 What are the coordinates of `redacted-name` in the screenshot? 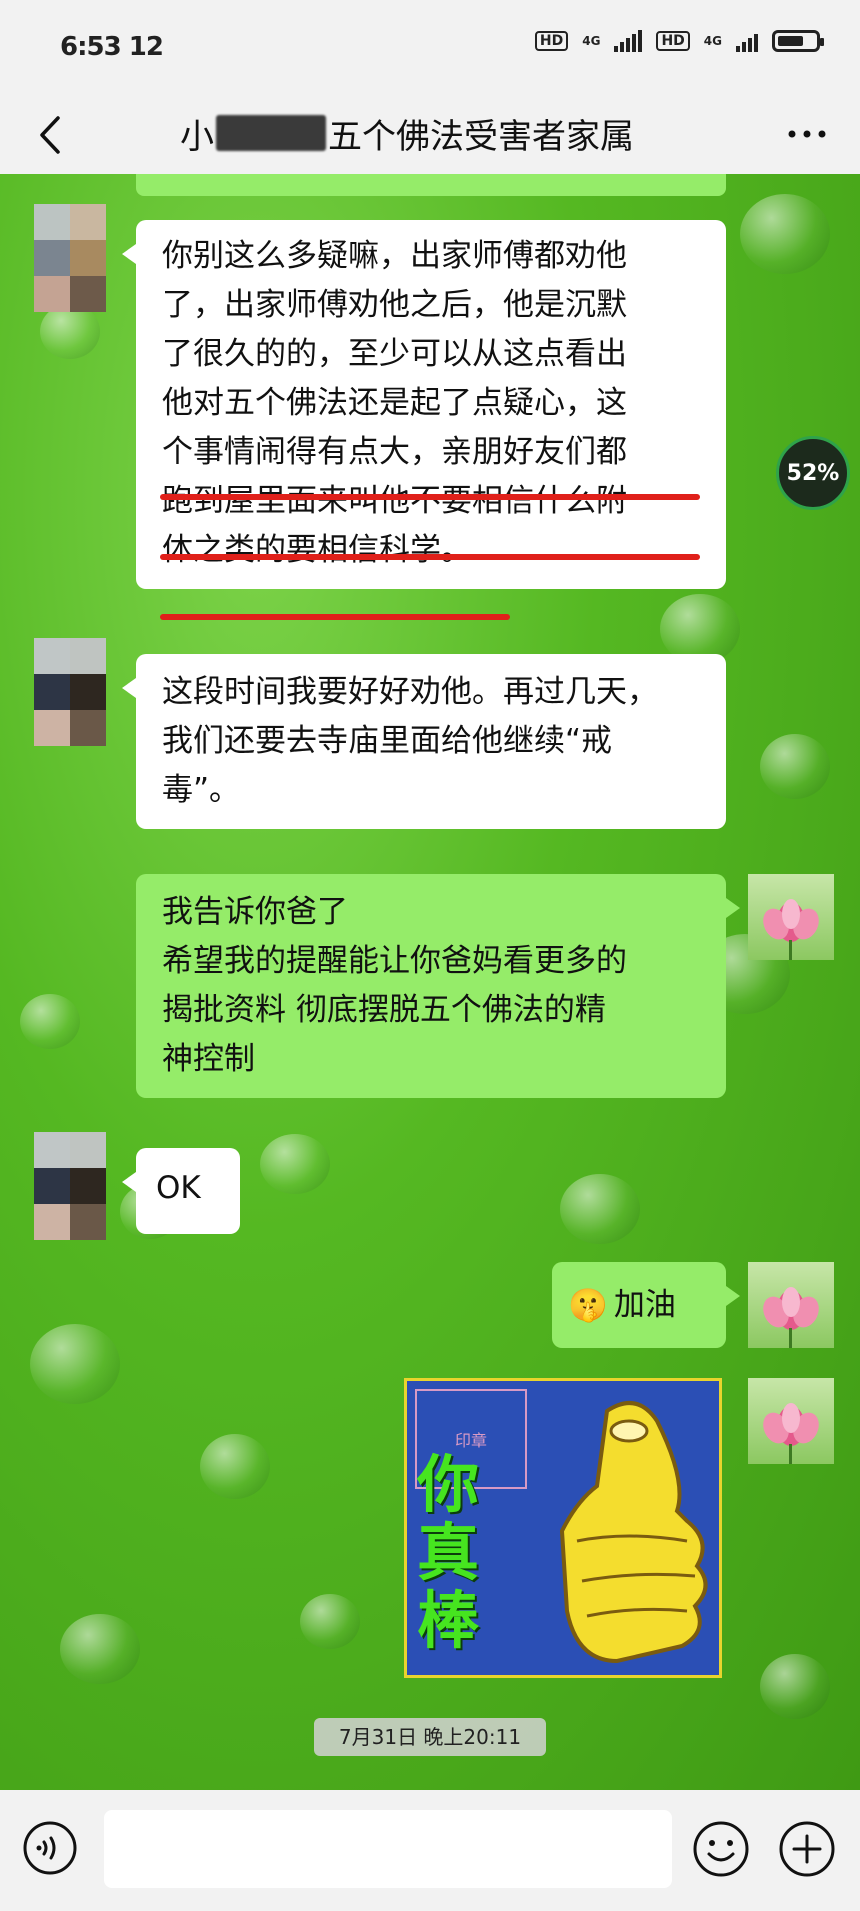 It's located at (271, 133).